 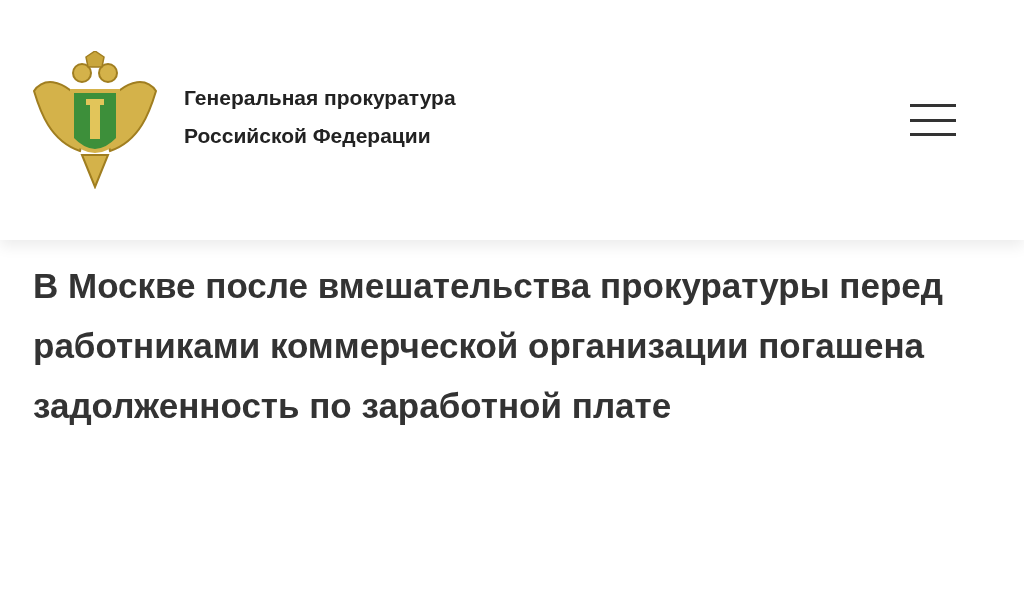 I want to click on site-title: Российской Федерации, so click(x=308, y=136).